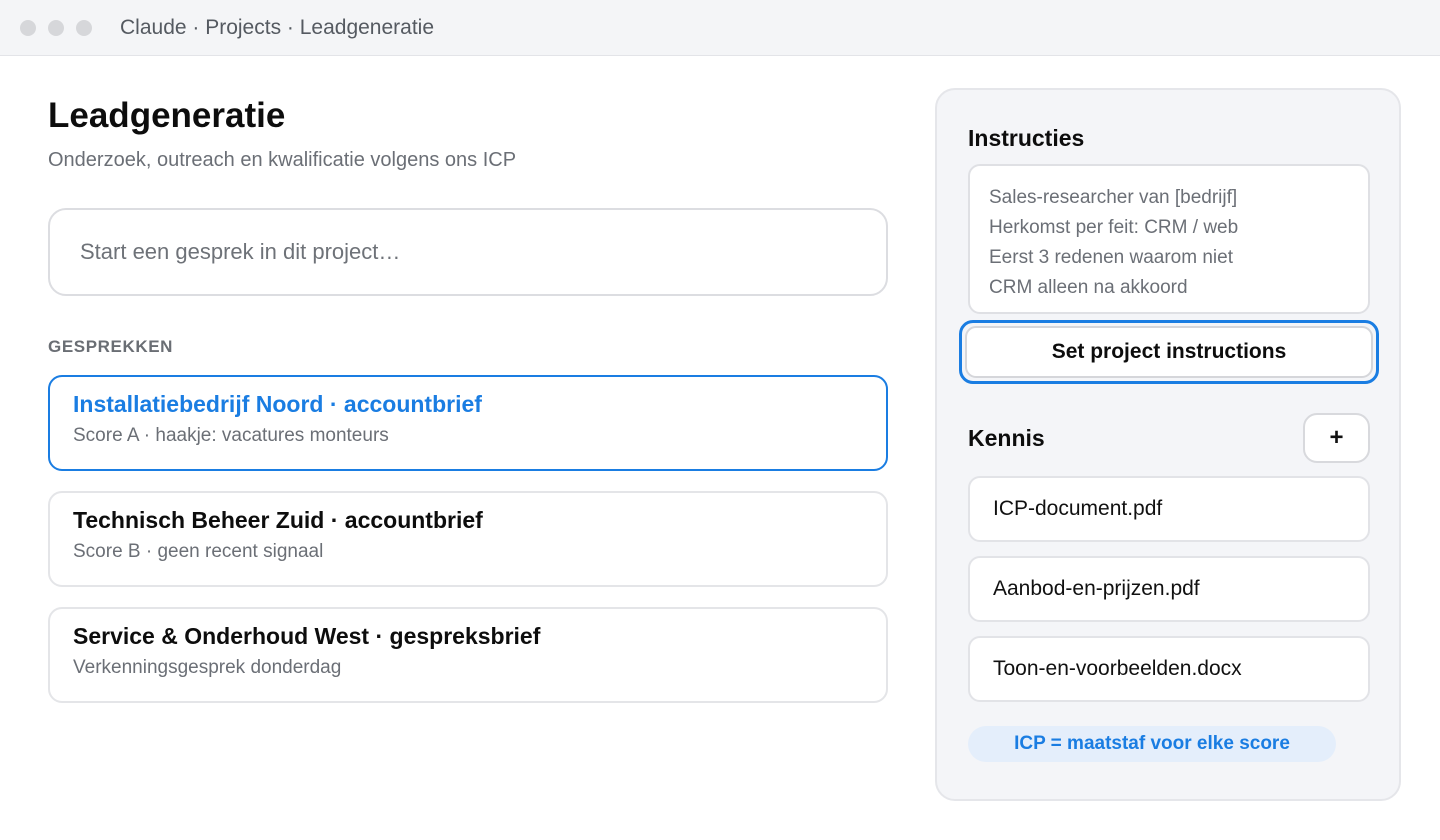 Image resolution: width=1440 pixels, height=840 pixels. Describe the element at coordinates (1169, 509) in the screenshot. I see `knowledge-file: ICP-document.pdf` at that location.